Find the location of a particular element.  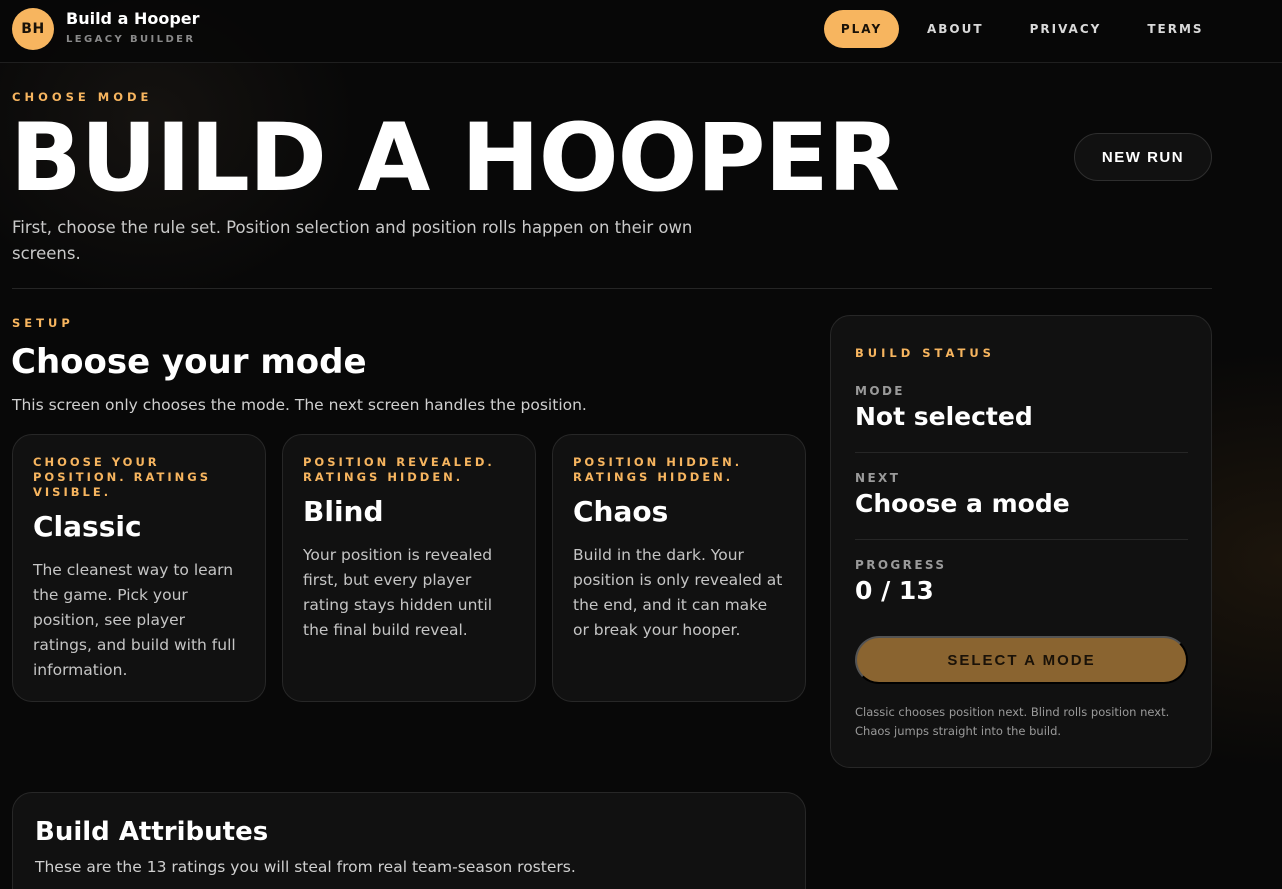

mode-tag: CHOOSE YOUR POSITION. RATINGS VISIBLE. is located at coordinates (122, 477).